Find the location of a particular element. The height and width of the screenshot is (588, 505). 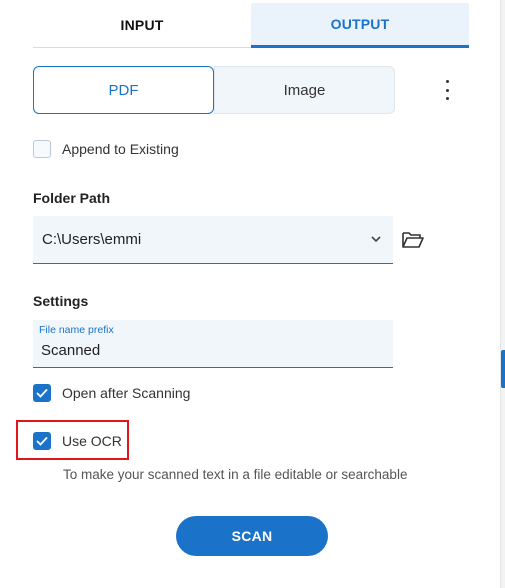

file-name-prefix-label: File name prefix is located at coordinates (76, 330).